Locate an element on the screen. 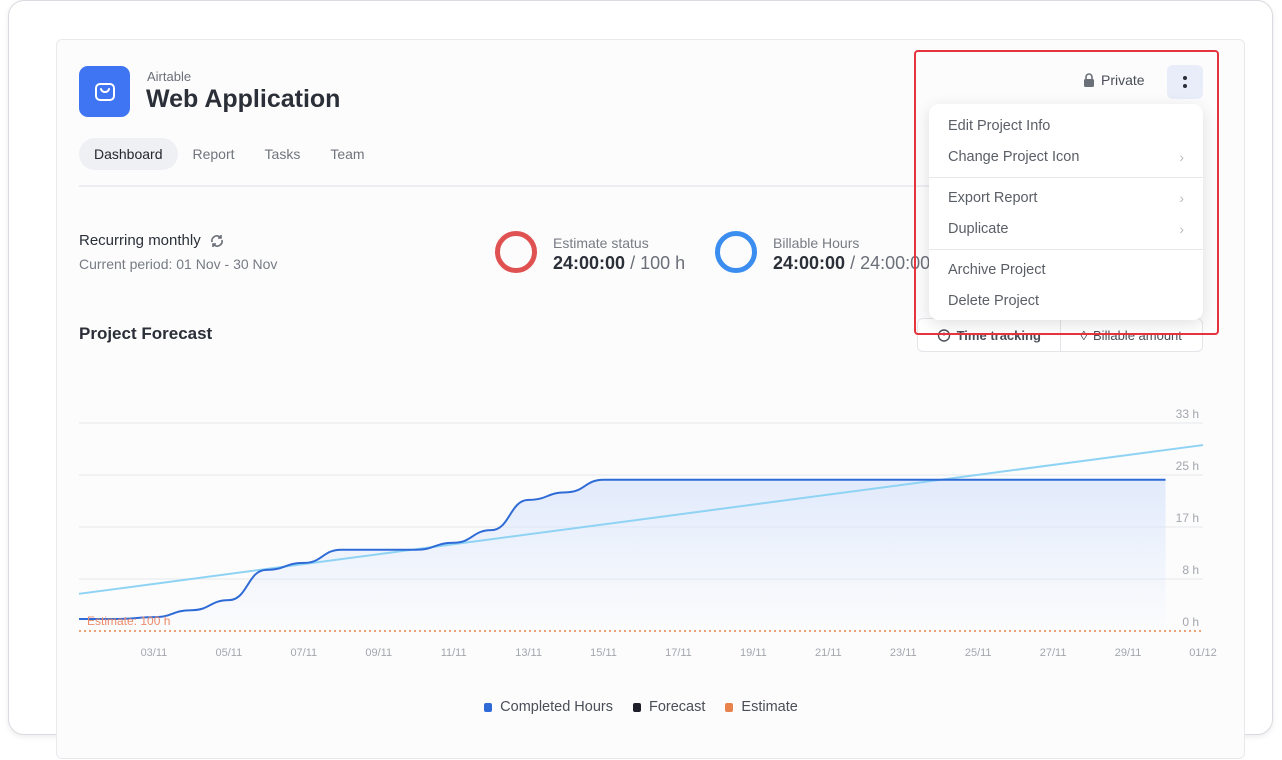 The image size is (1282, 760). legend-completed-hours: Completed Hours is located at coordinates (548, 707).